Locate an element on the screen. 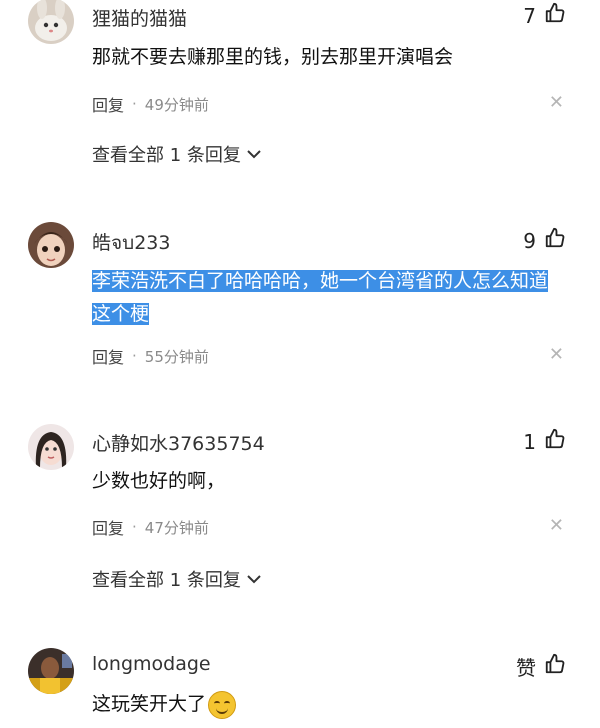  comment-text: 李荣浩洗不白了哈哈哈哈，她一个台湾省的人怎么知道这个梗 is located at coordinates (328, 298).